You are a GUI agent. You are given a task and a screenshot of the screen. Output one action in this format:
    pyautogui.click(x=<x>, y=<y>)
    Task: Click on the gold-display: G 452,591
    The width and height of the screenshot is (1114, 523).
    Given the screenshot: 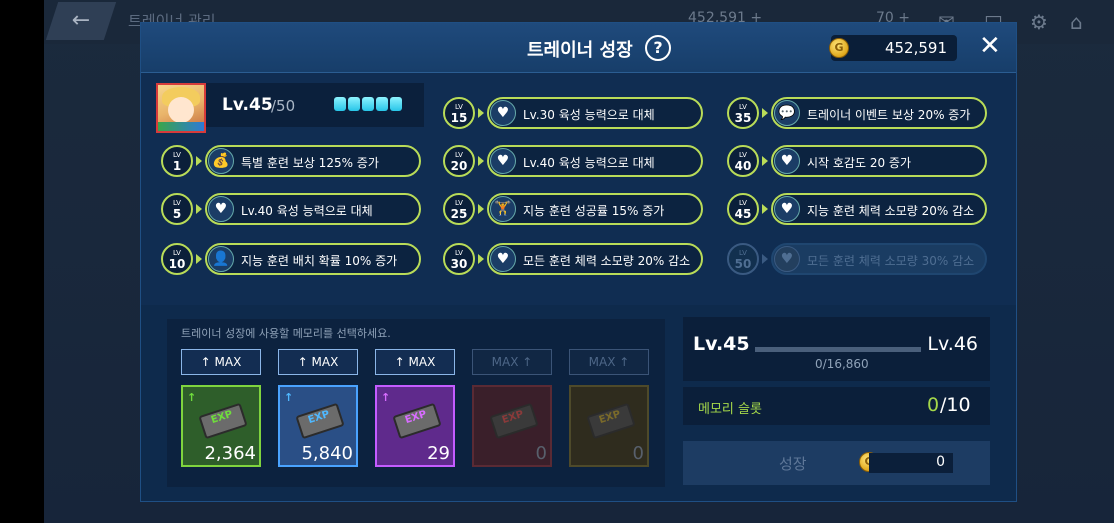 What is the action you would take?
    pyautogui.click(x=893, y=48)
    